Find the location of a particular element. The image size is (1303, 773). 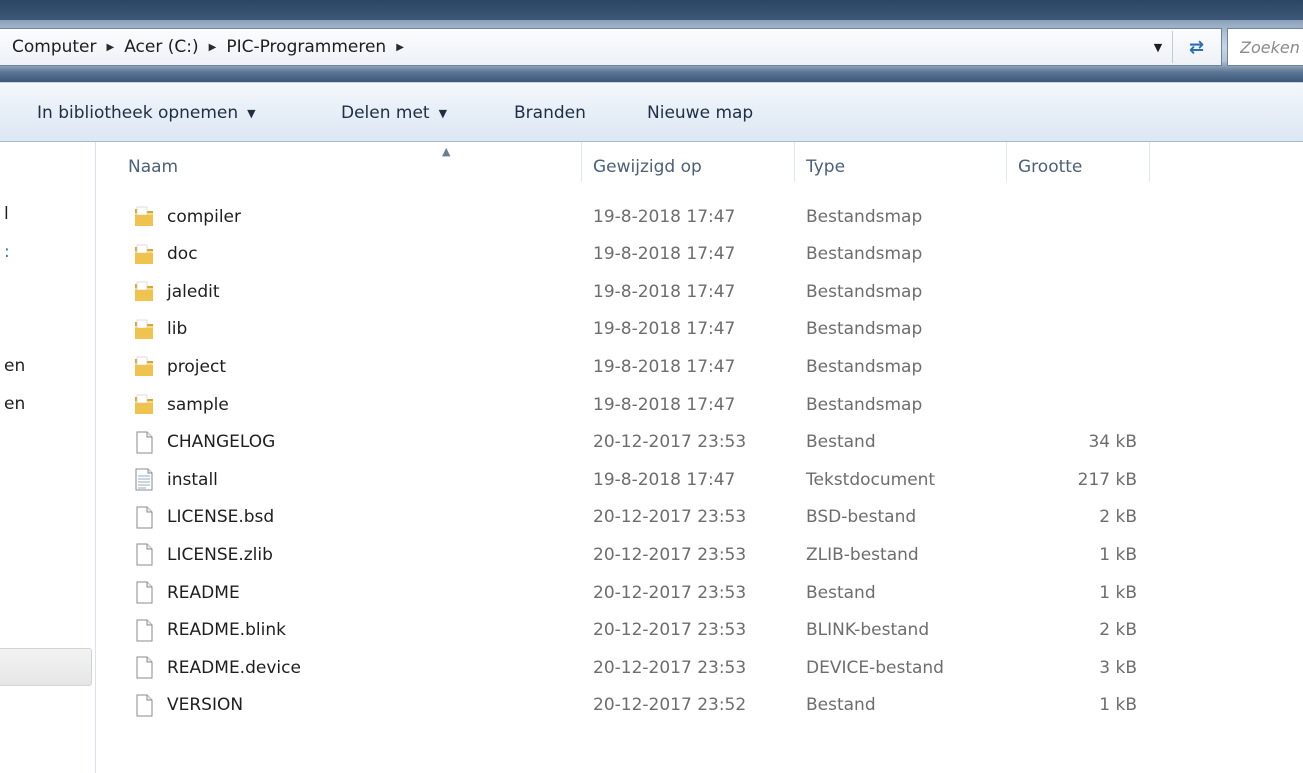

file-modified: 20-12-2017 23:52 is located at coordinates (670, 705).